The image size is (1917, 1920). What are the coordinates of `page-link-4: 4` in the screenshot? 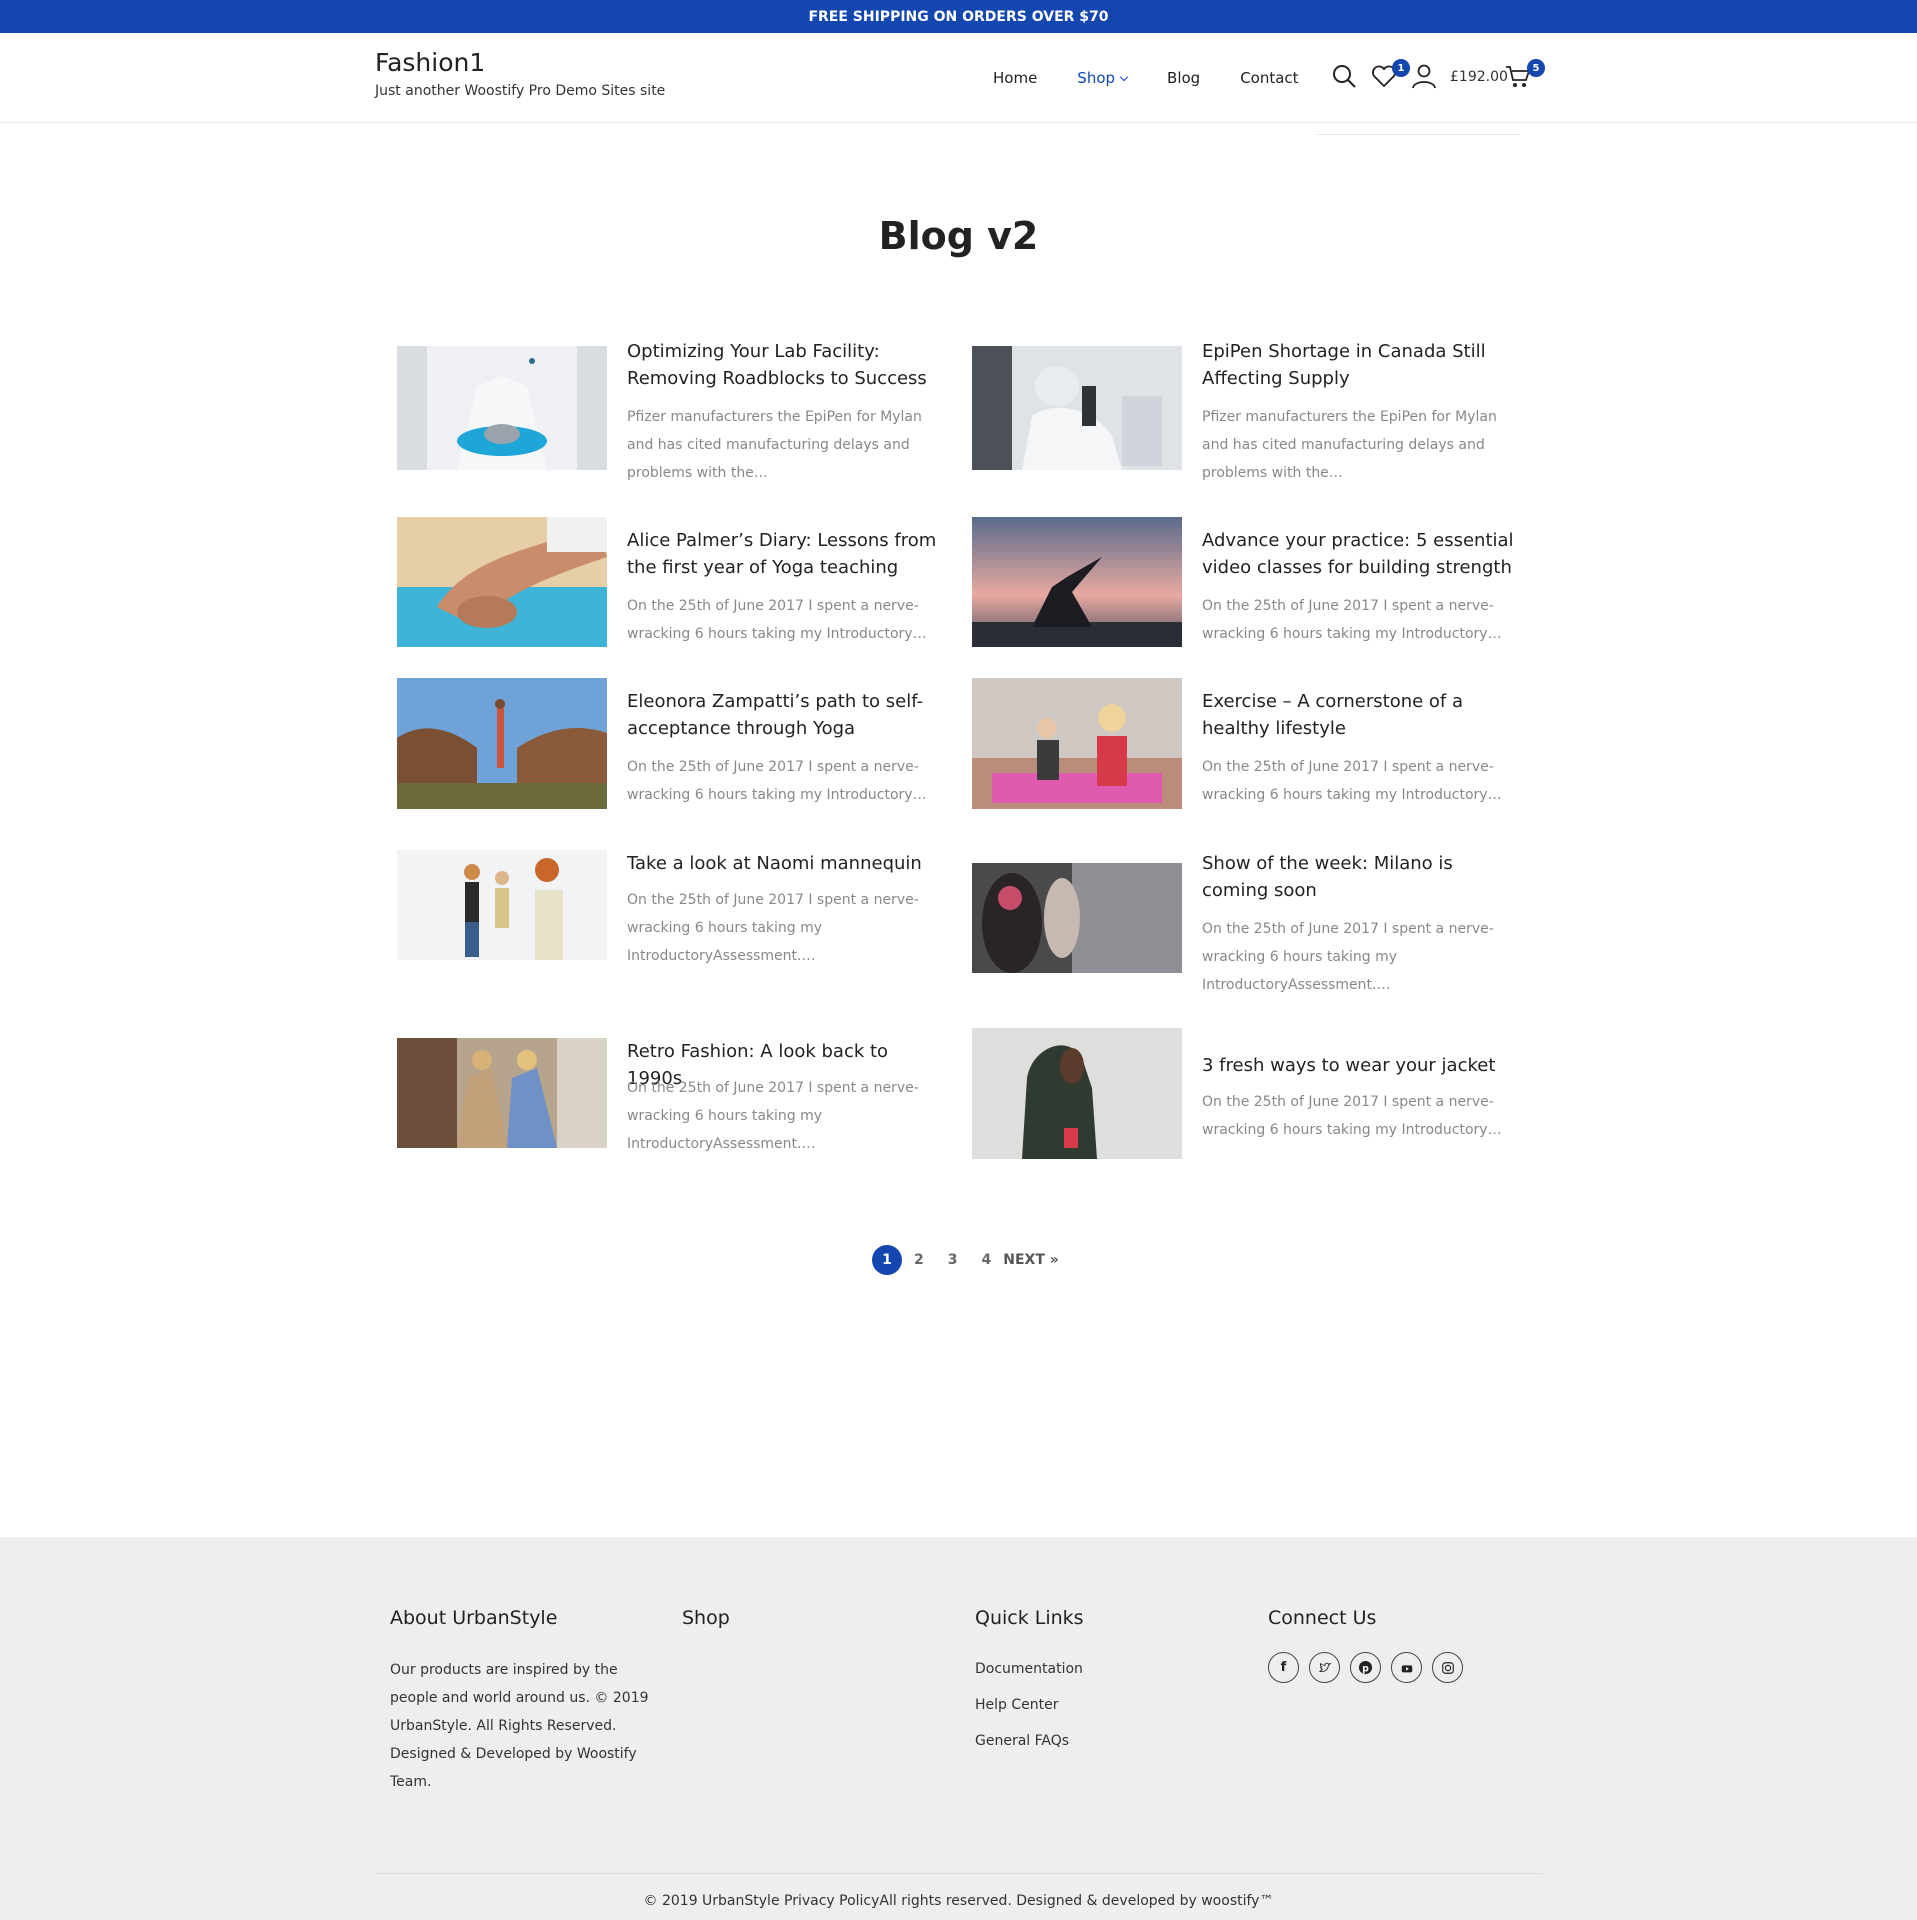 It's located at (987, 1260).